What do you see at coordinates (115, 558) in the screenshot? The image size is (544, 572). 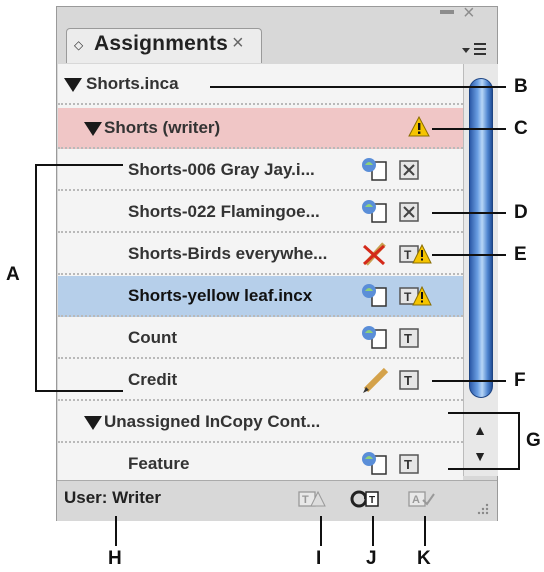 I see `callout-label-h: H` at bounding box center [115, 558].